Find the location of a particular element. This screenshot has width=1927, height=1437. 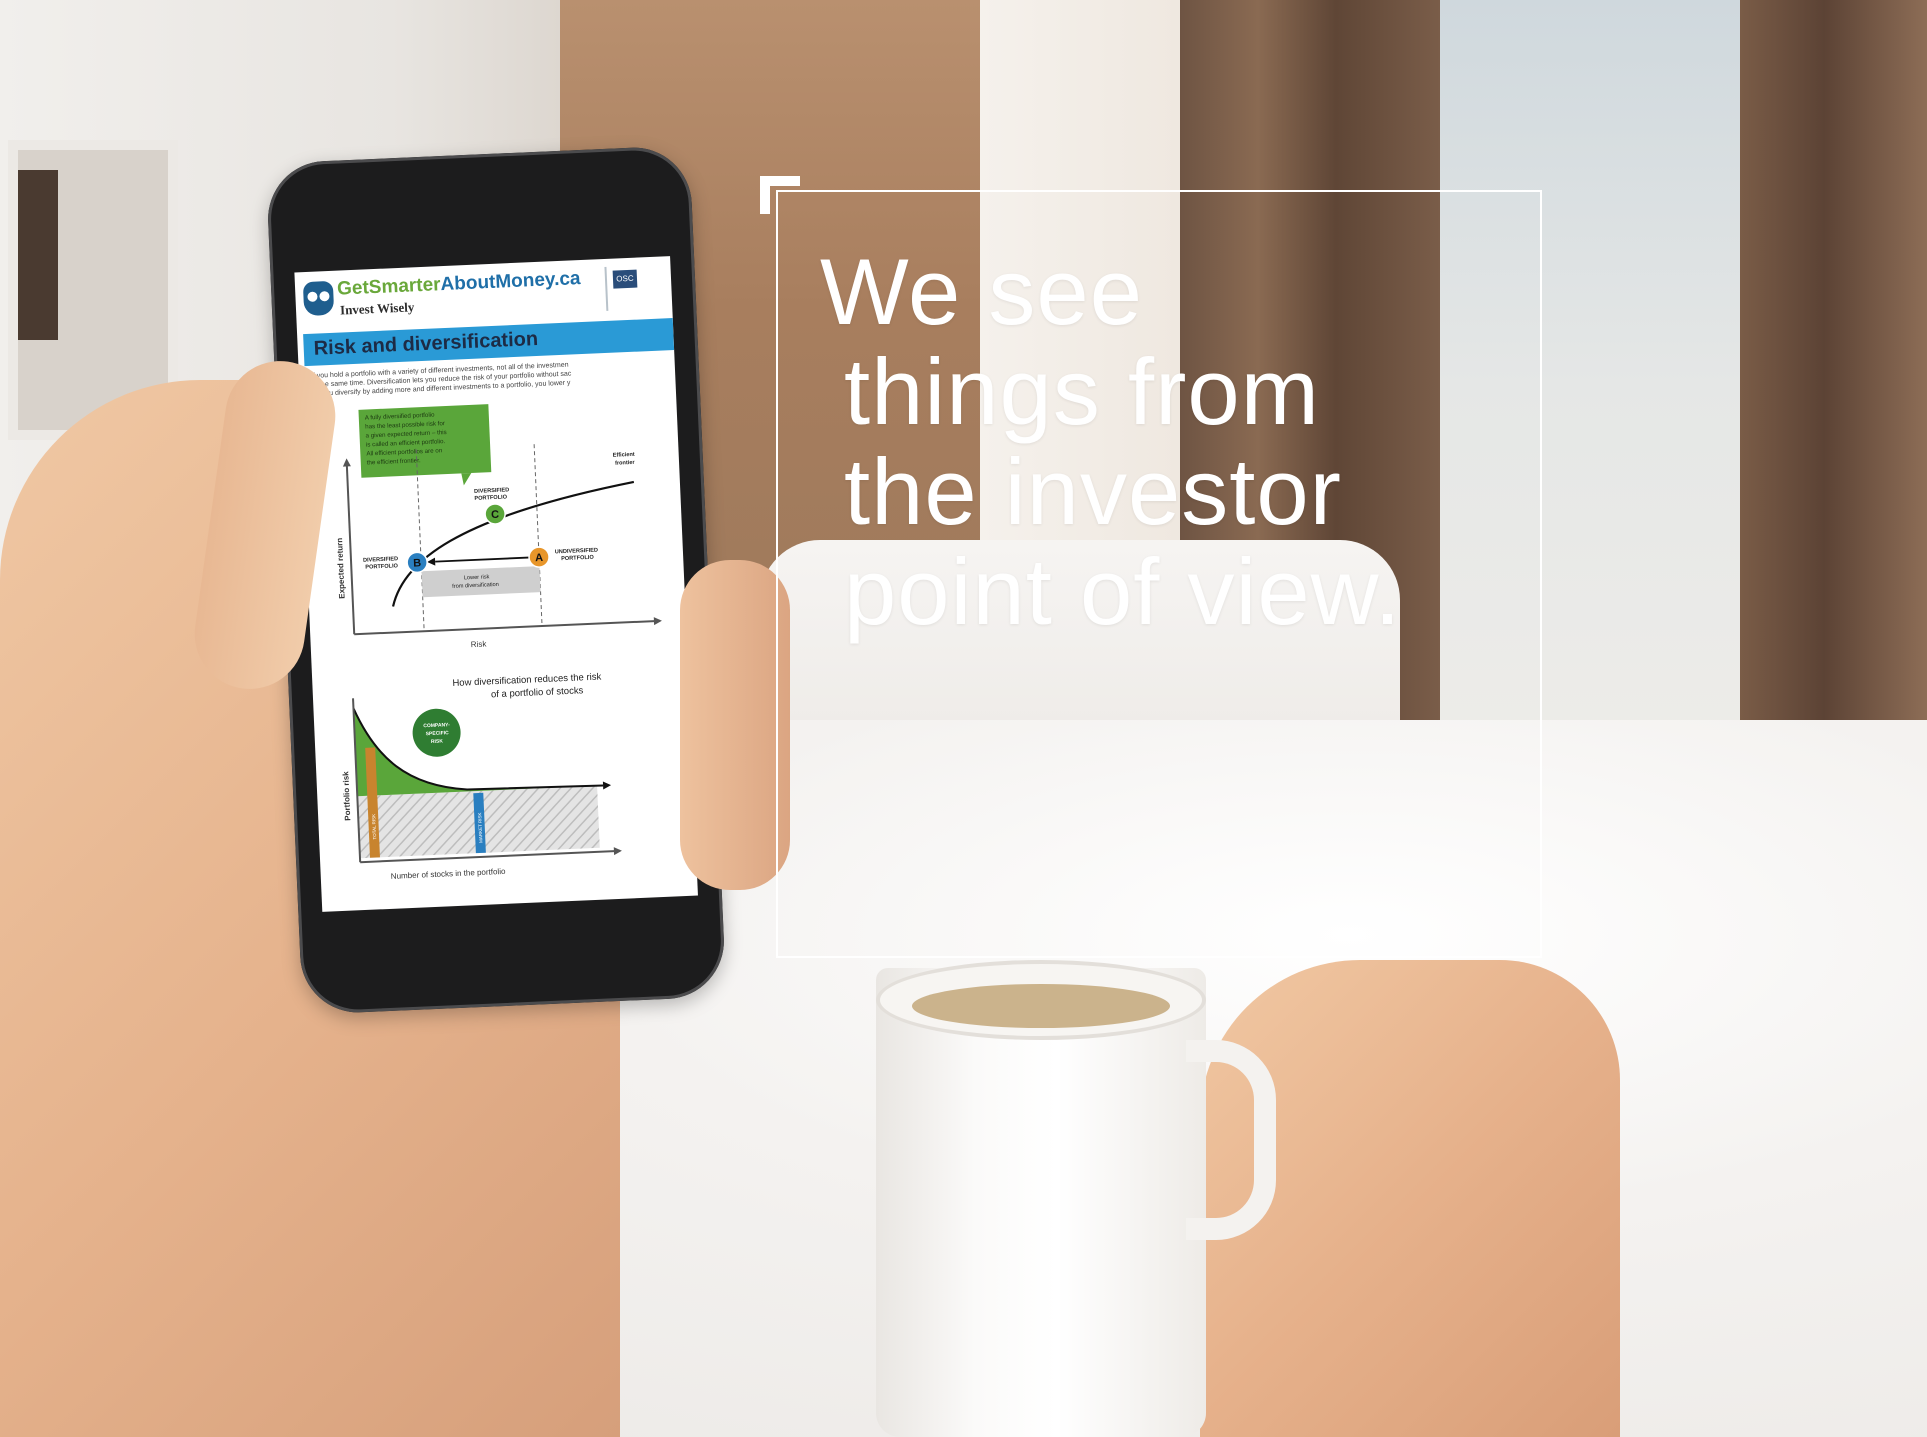

svg-text: Lower risk is located at coordinates (477, 577).